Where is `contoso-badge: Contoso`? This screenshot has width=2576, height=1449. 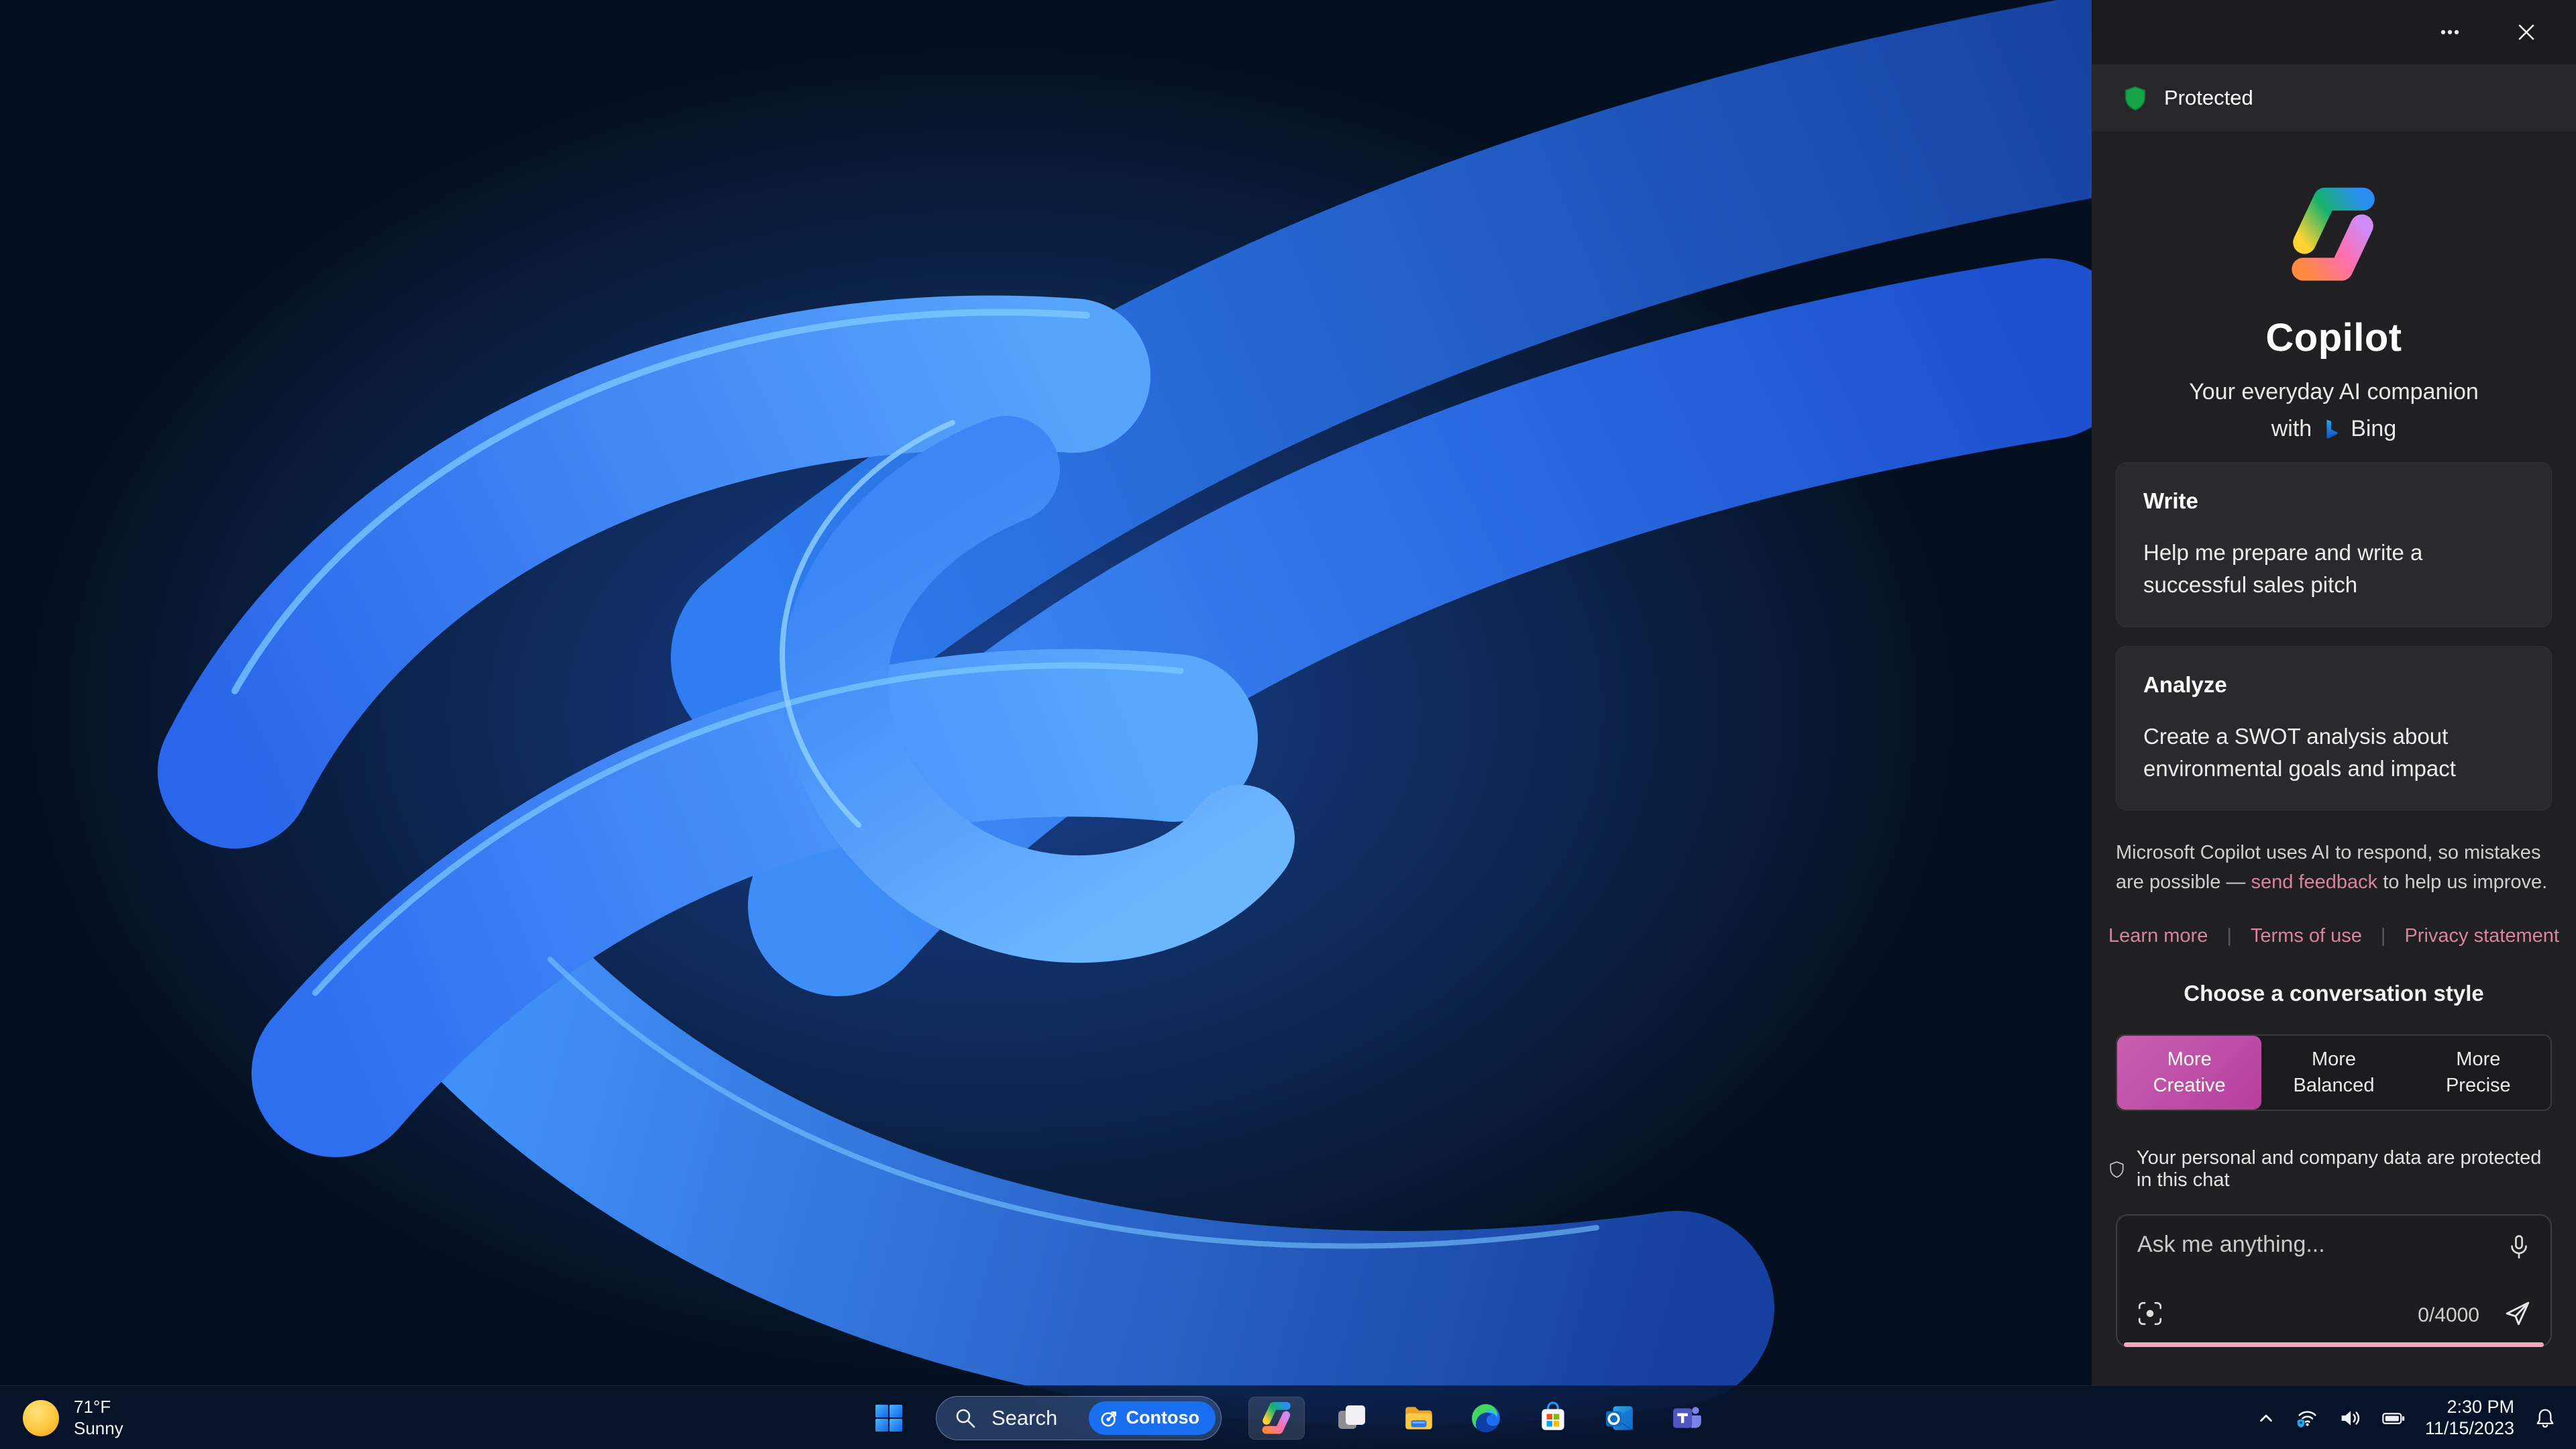 contoso-badge: Contoso is located at coordinates (1152, 1418).